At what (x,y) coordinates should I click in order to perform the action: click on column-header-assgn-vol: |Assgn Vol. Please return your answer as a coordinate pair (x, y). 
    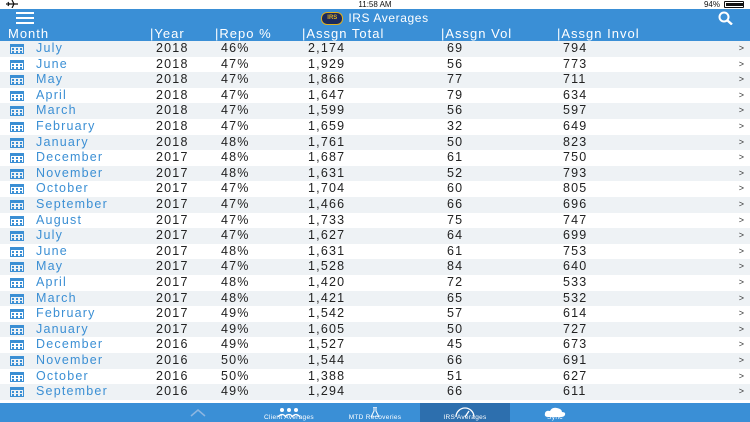
    Looking at the image, I should click on (476, 34).